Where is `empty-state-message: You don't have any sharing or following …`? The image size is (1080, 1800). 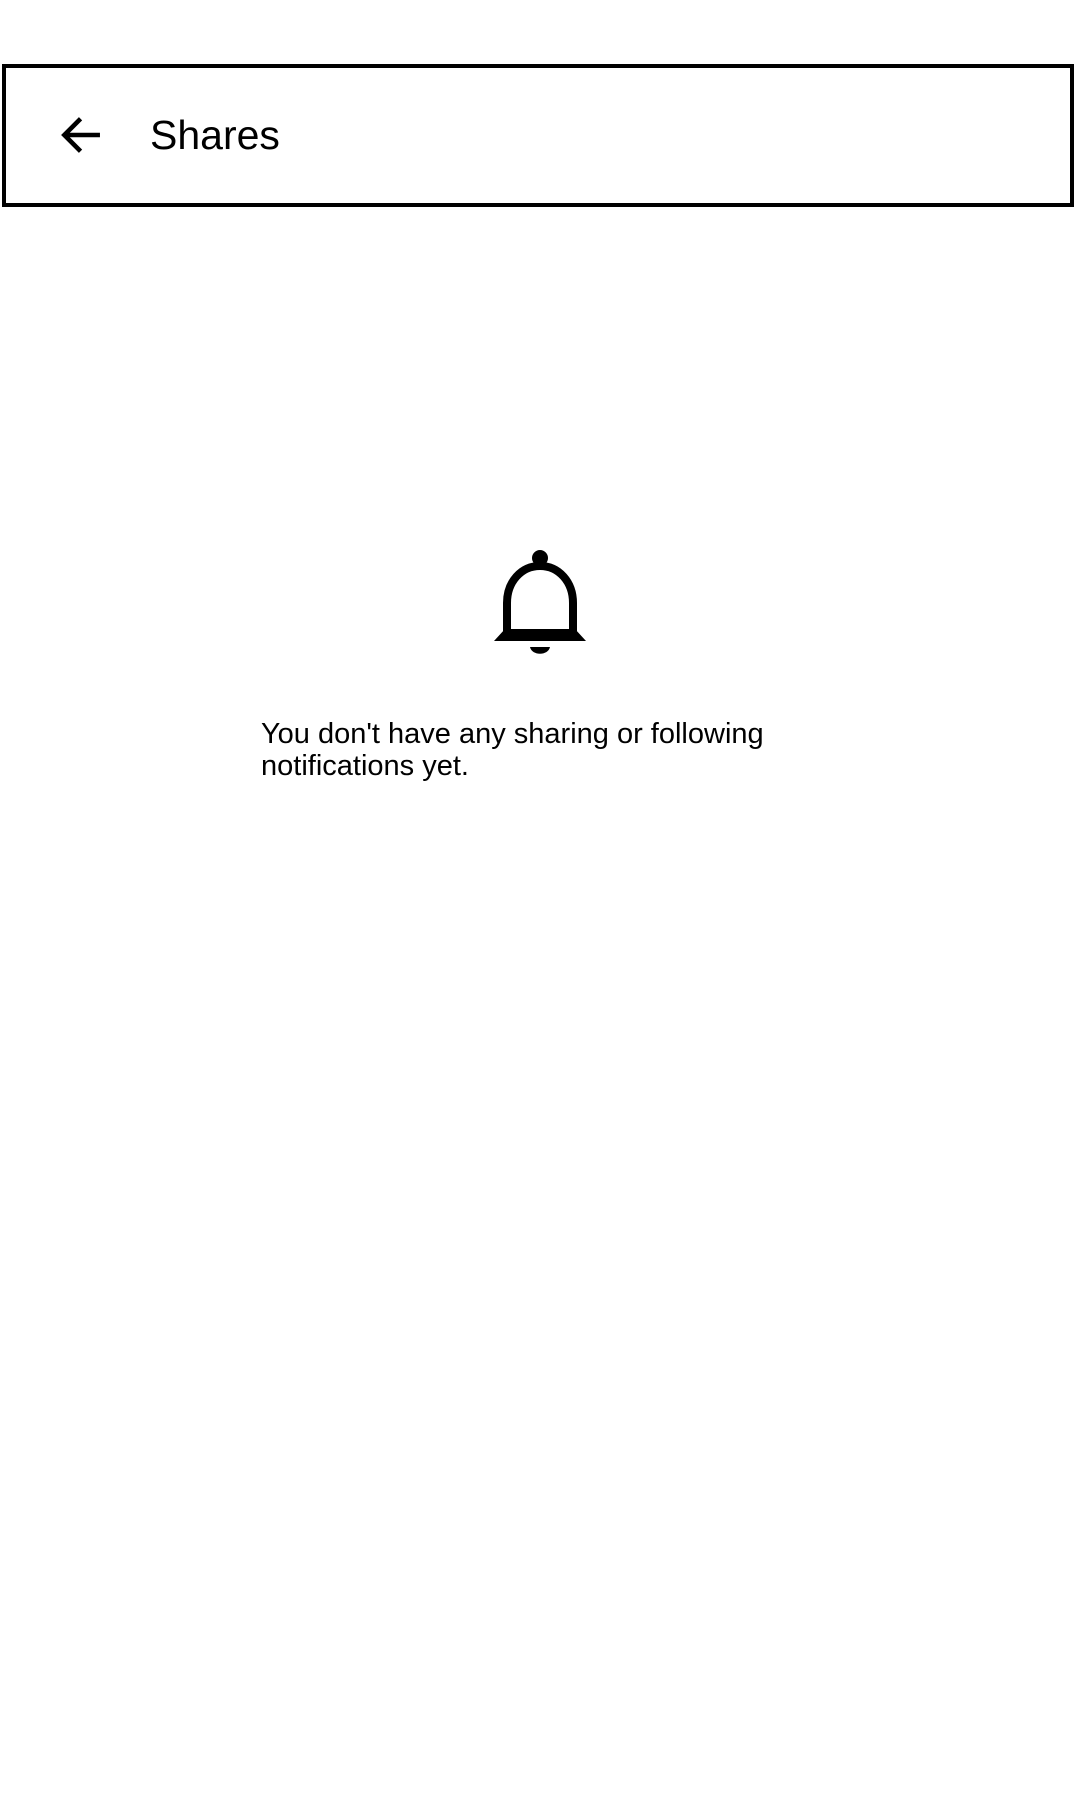 empty-state-message: You don't have any sharing or following … is located at coordinates (512, 750).